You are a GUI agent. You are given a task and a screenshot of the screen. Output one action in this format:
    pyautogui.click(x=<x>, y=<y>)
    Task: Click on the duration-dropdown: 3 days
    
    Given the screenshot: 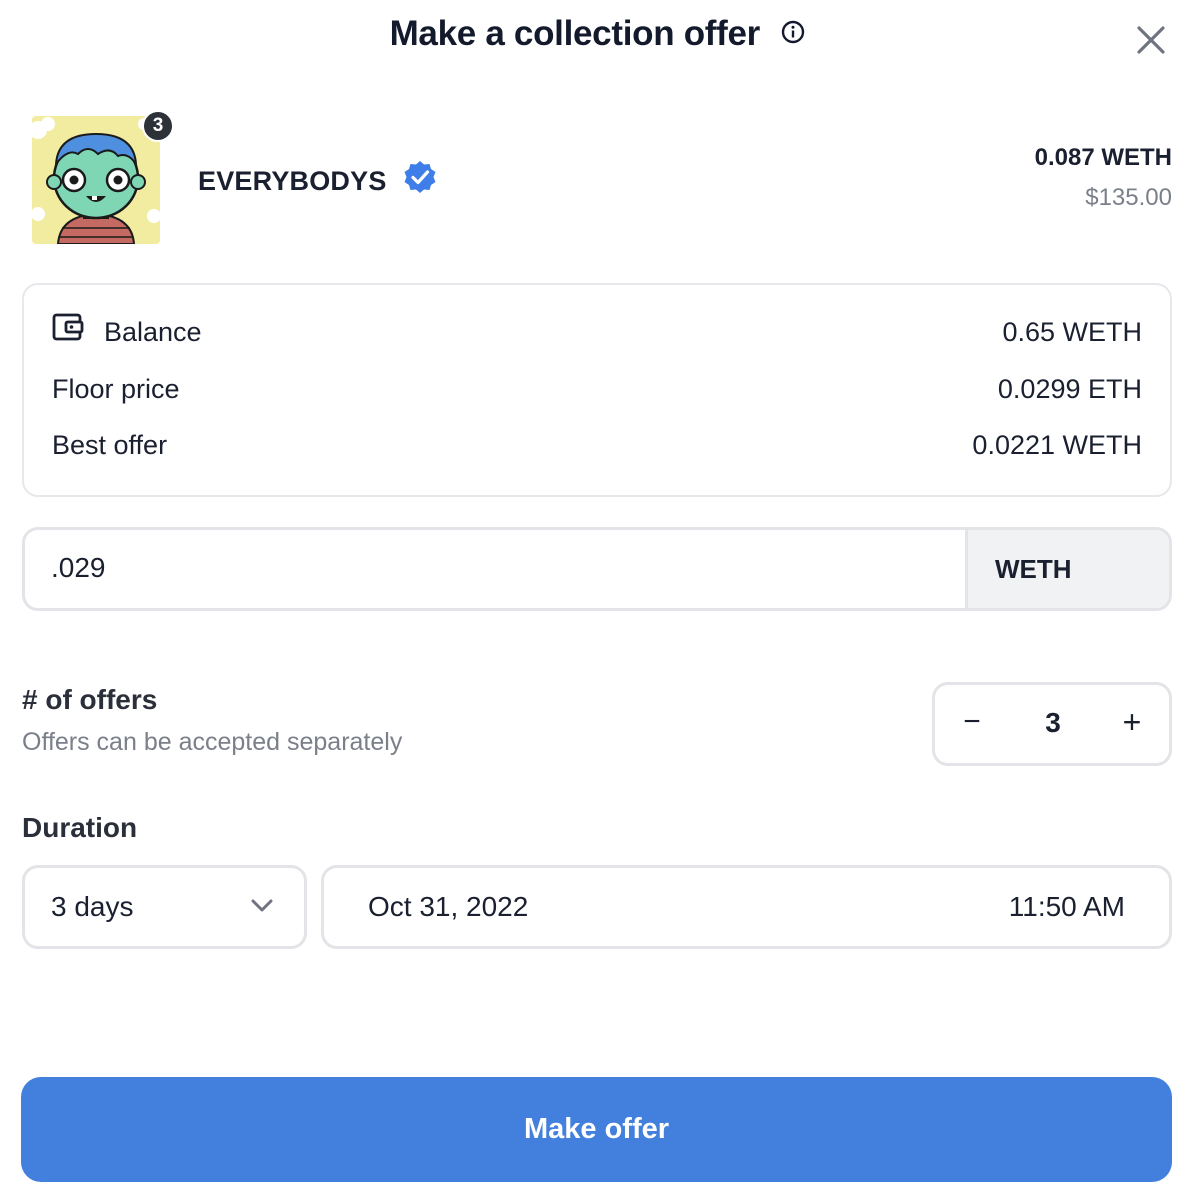 What is the action you would take?
    pyautogui.click(x=164, y=907)
    